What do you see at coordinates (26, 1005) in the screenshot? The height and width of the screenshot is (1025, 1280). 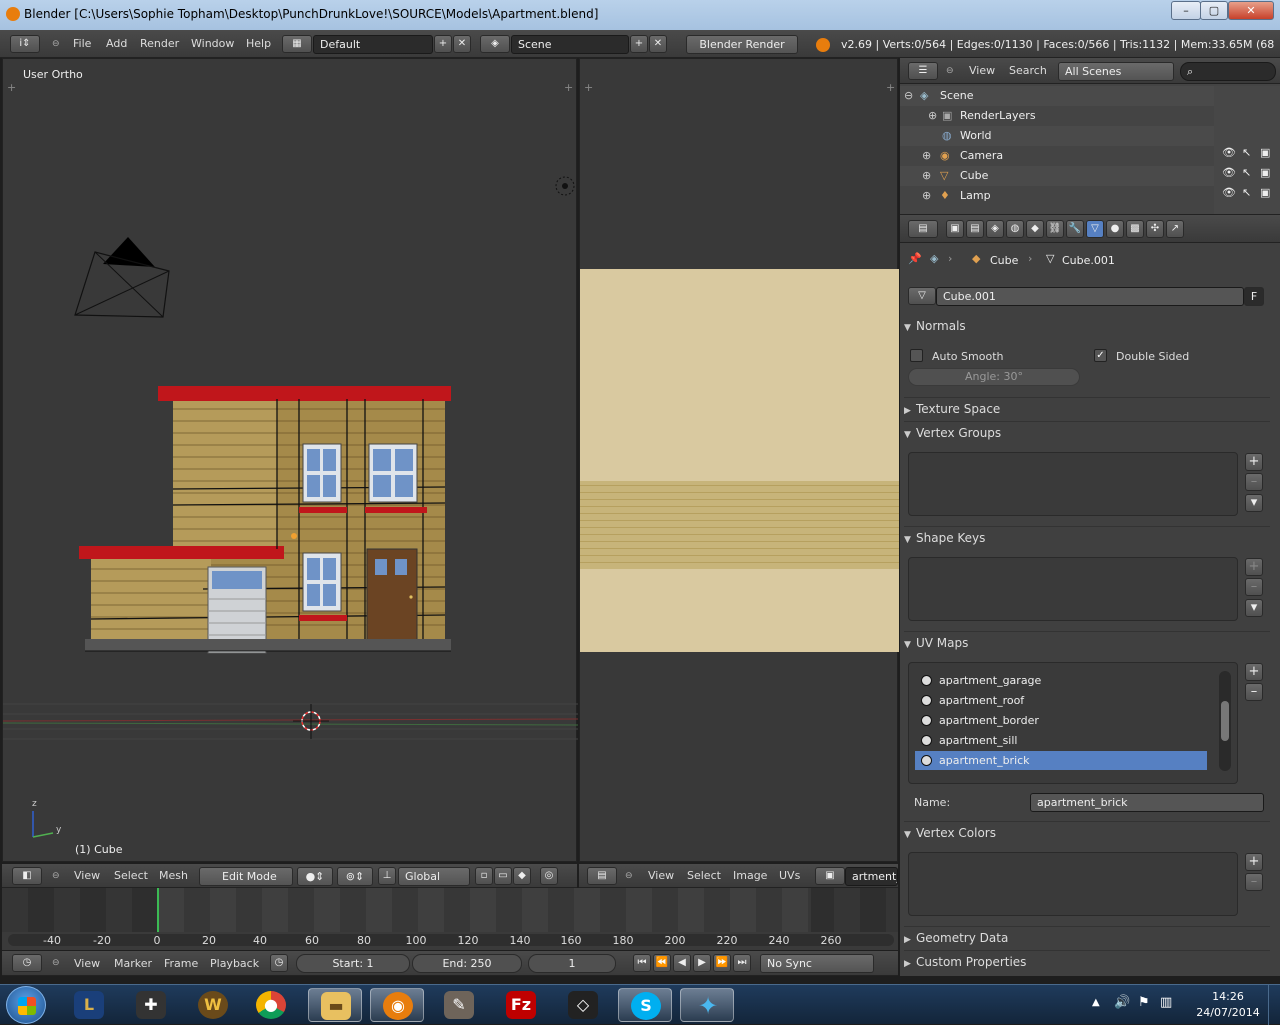 I see `start-button` at bounding box center [26, 1005].